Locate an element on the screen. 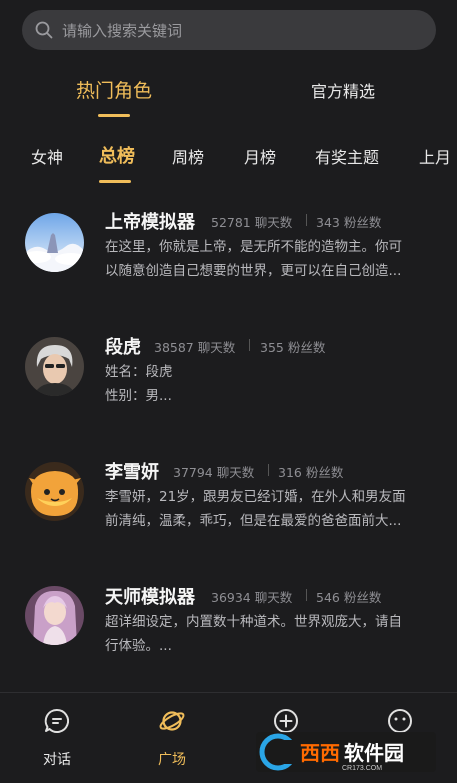 The width and height of the screenshot is (457, 783). watermark-logo: 西西 软件园 CR173.COM is located at coordinates (346, 752).